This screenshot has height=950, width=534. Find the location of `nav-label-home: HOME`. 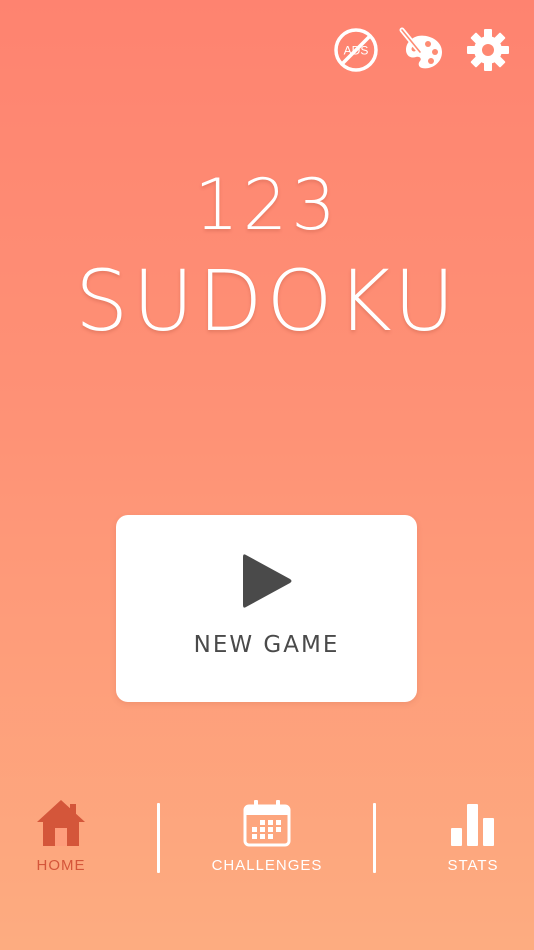

nav-label-home: HOME is located at coordinates (61, 865).